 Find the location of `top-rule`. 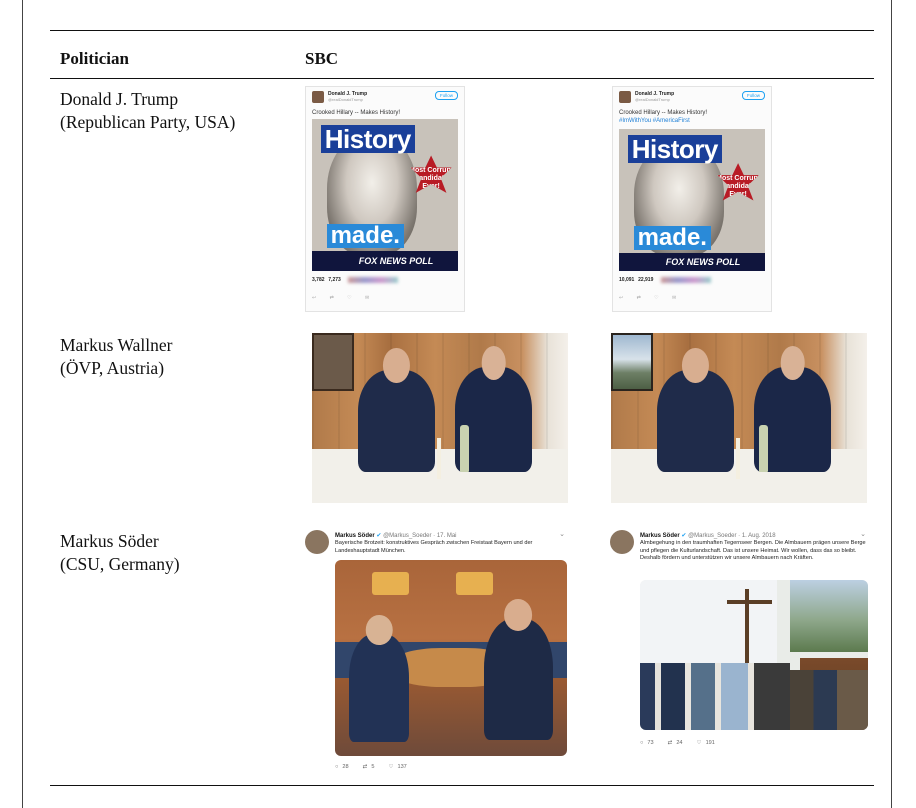

top-rule is located at coordinates (462, 30).